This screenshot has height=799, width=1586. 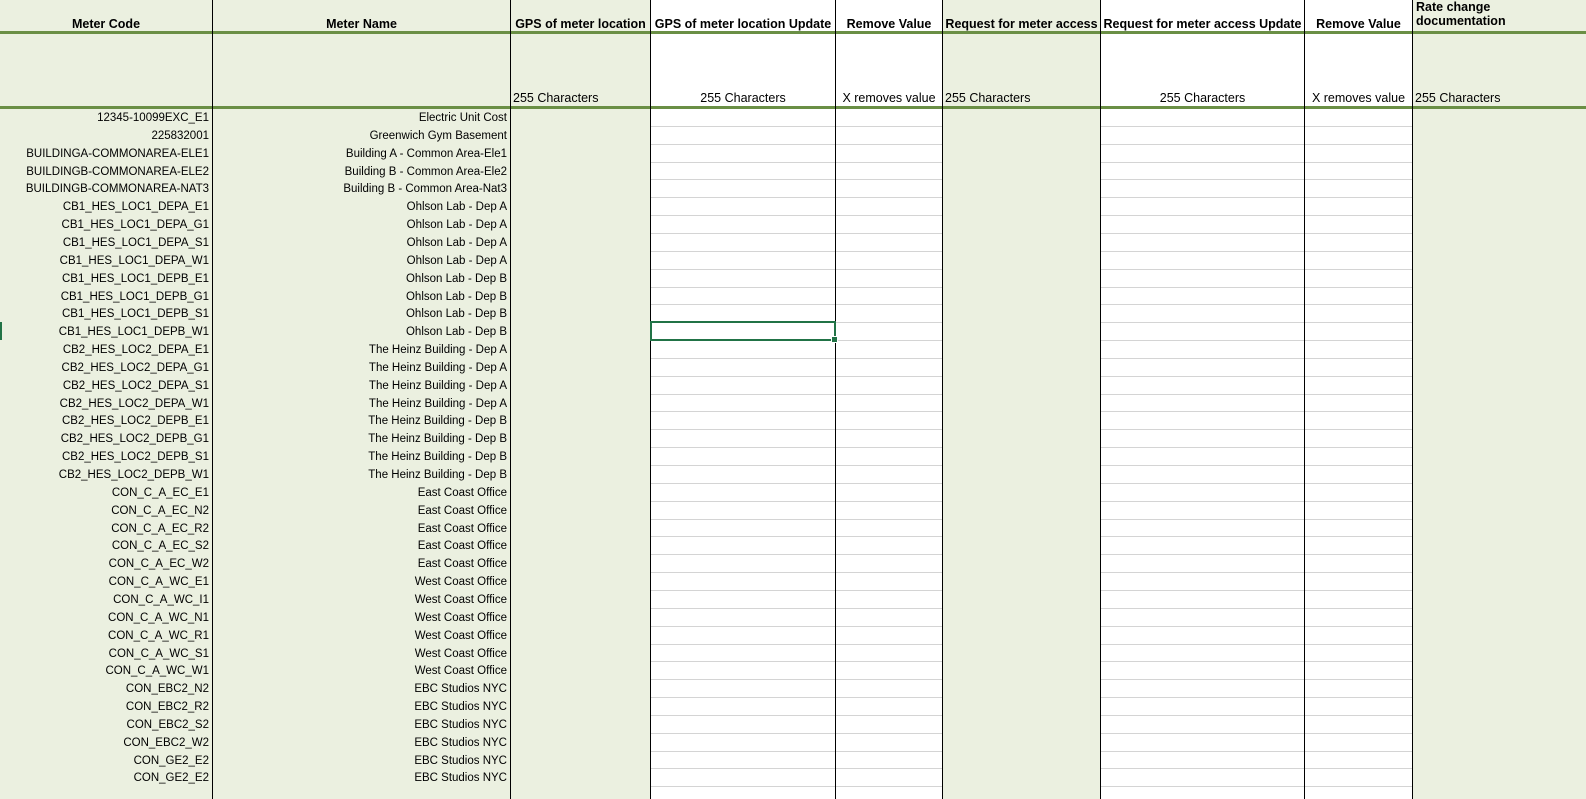 I want to click on meter-code-cell: 12345-10099EXC_E1, so click(x=106, y=118).